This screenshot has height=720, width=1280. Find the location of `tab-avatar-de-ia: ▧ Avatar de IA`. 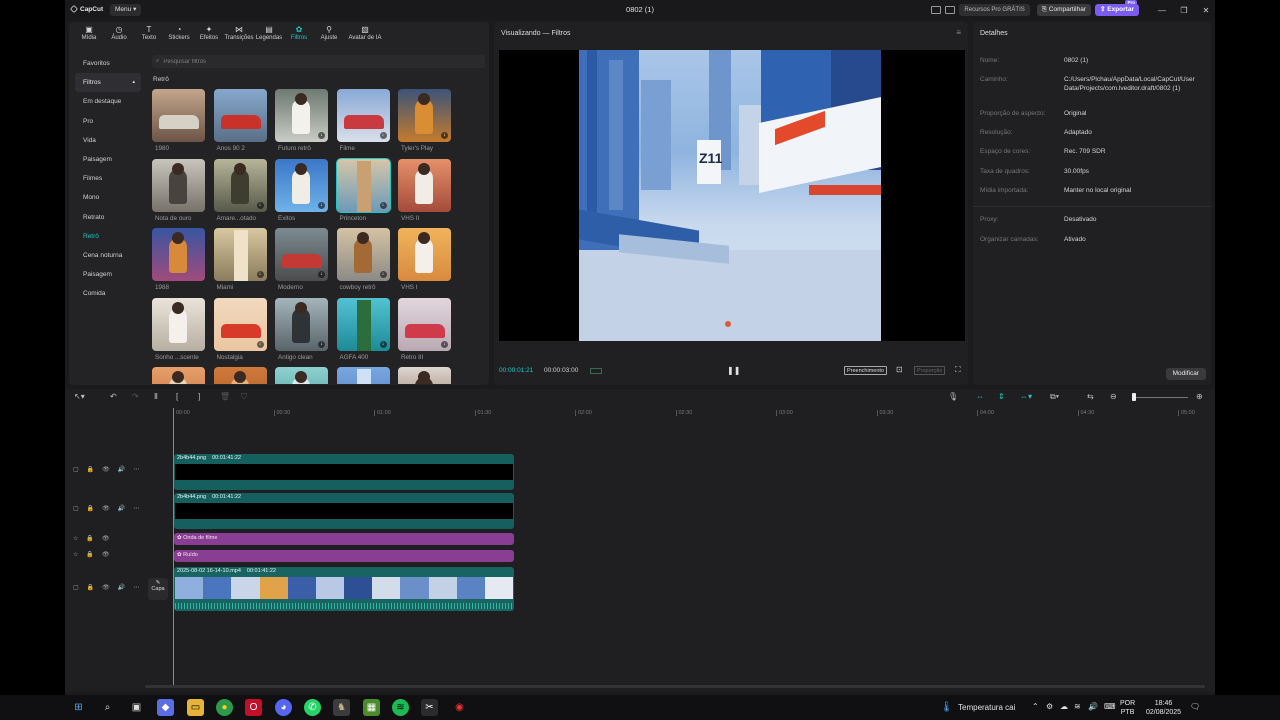

tab-avatar-de-ia: ▧ Avatar de IA is located at coordinates (365, 34).